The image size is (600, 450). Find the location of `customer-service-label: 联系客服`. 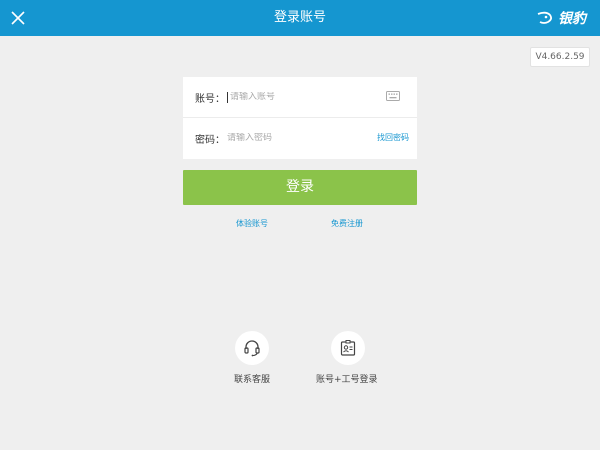

customer-service-label: 联系客服 is located at coordinates (252, 380).